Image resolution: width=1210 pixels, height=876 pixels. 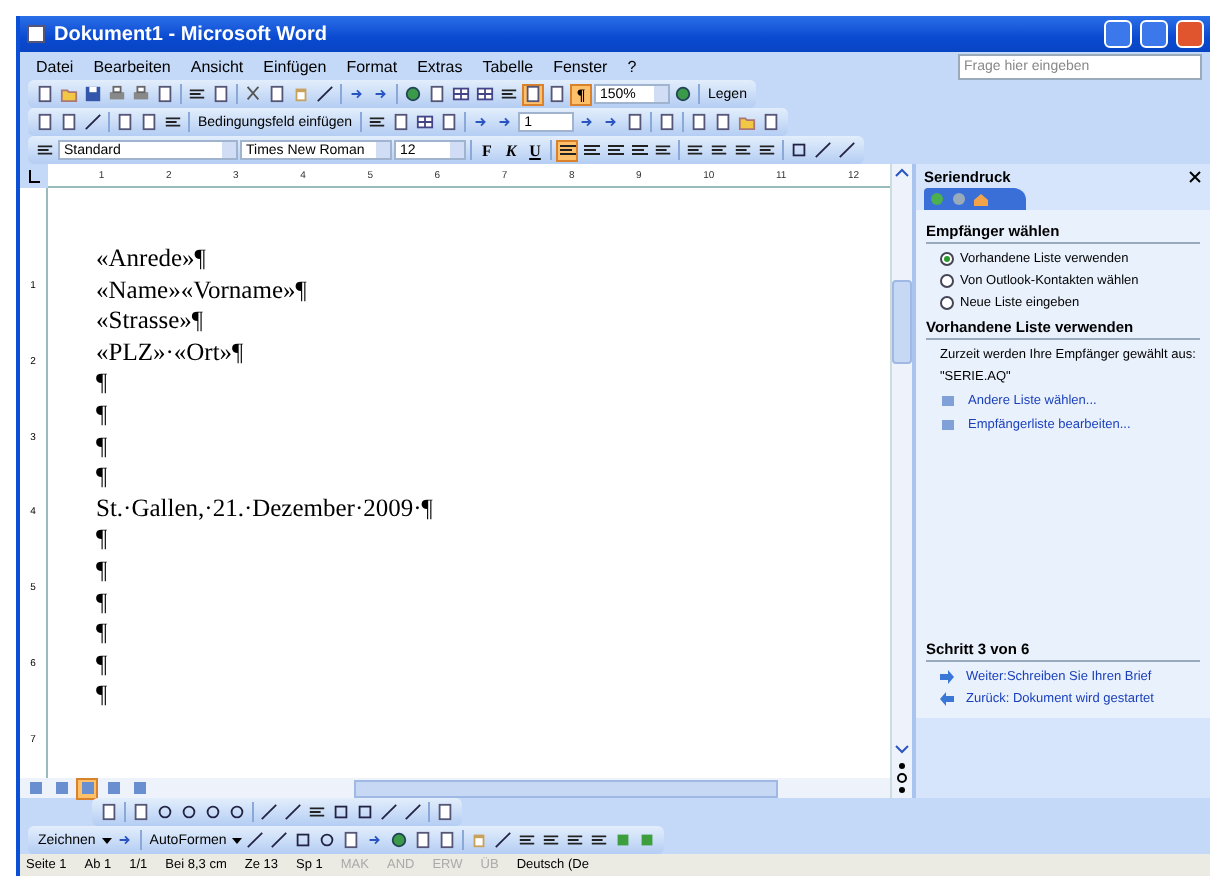 I want to click on close-button, so click(x=1190, y=34).